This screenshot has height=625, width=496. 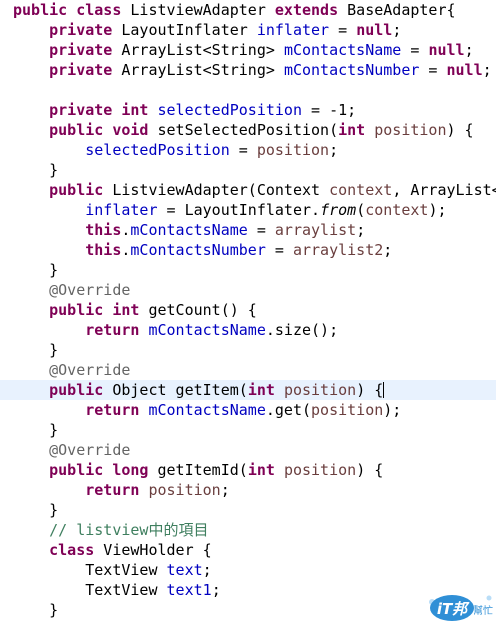 What do you see at coordinates (184, 110) in the screenshot?
I see `code-text: private int selectedPosition = -1;` at bounding box center [184, 110].